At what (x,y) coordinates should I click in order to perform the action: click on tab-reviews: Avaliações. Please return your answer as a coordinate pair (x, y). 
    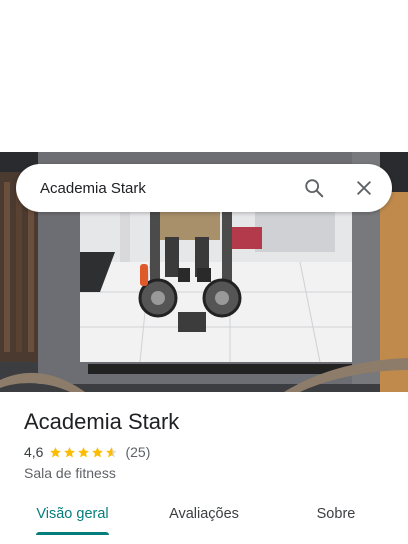
    Looking at the image, I should click on (204, 514).